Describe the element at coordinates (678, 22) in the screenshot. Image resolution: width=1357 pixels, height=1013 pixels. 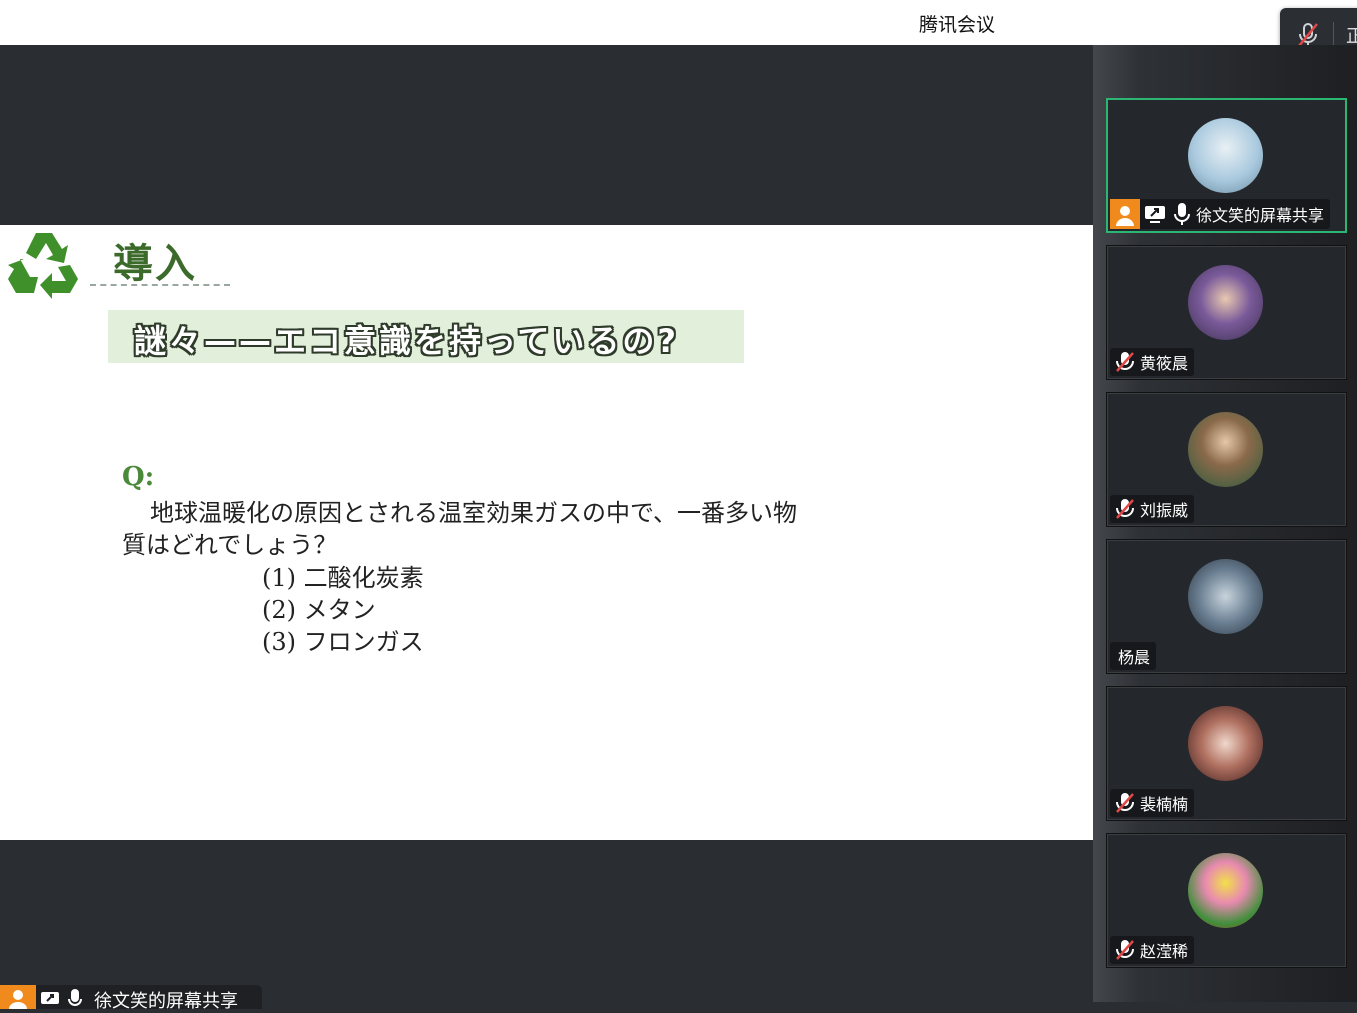
I see `title-bar: 腾讯会议` at that location.